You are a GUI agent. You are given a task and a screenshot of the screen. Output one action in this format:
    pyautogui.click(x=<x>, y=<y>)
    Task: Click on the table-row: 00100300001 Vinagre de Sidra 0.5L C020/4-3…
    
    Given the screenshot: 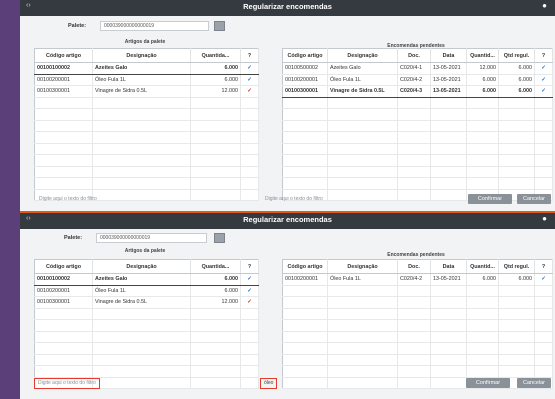 What is the action you would take?
    pyautogui.click(x=417, y=91)
    